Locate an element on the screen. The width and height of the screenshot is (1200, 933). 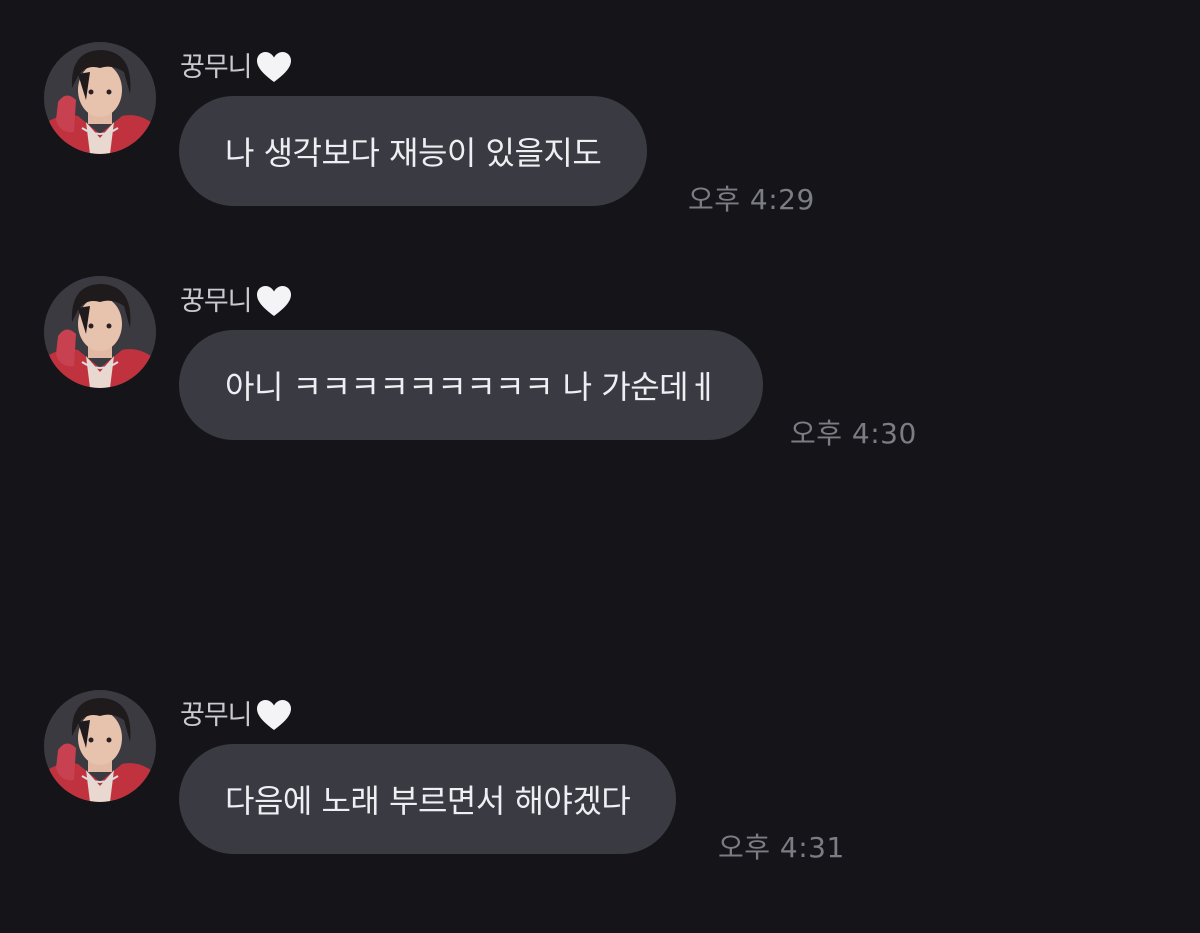
message-text: 나 생각보다 재능이 있을지도 is located at coordinates (413, 153).